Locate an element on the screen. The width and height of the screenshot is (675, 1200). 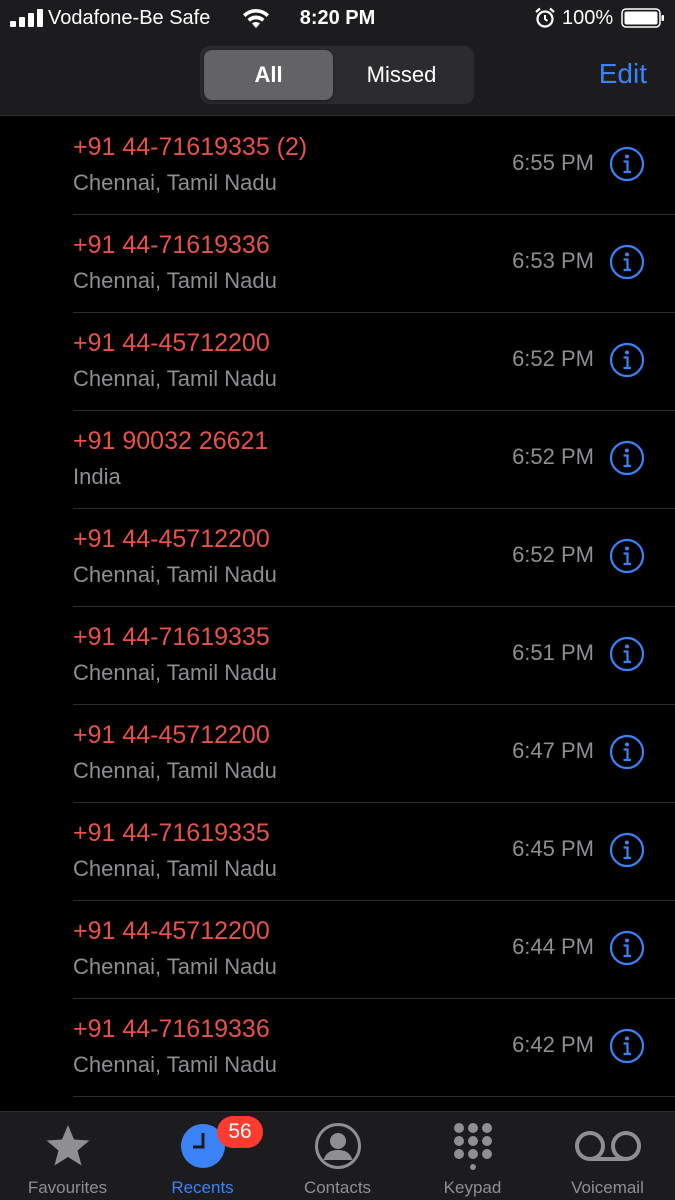
segment-all: All is located at coordinates (268, 75).